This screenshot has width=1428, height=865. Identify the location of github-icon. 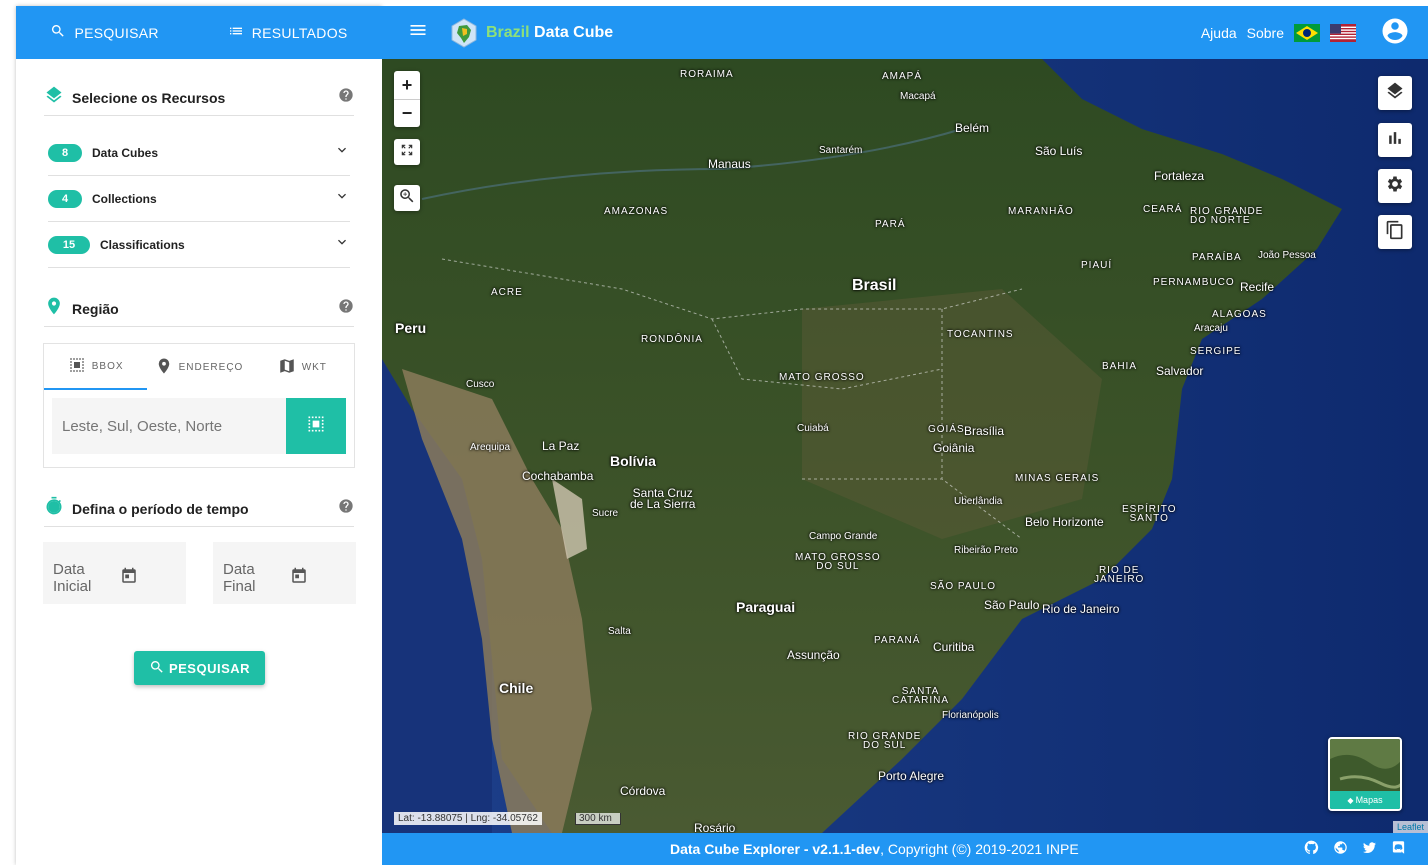
(1311, 849).